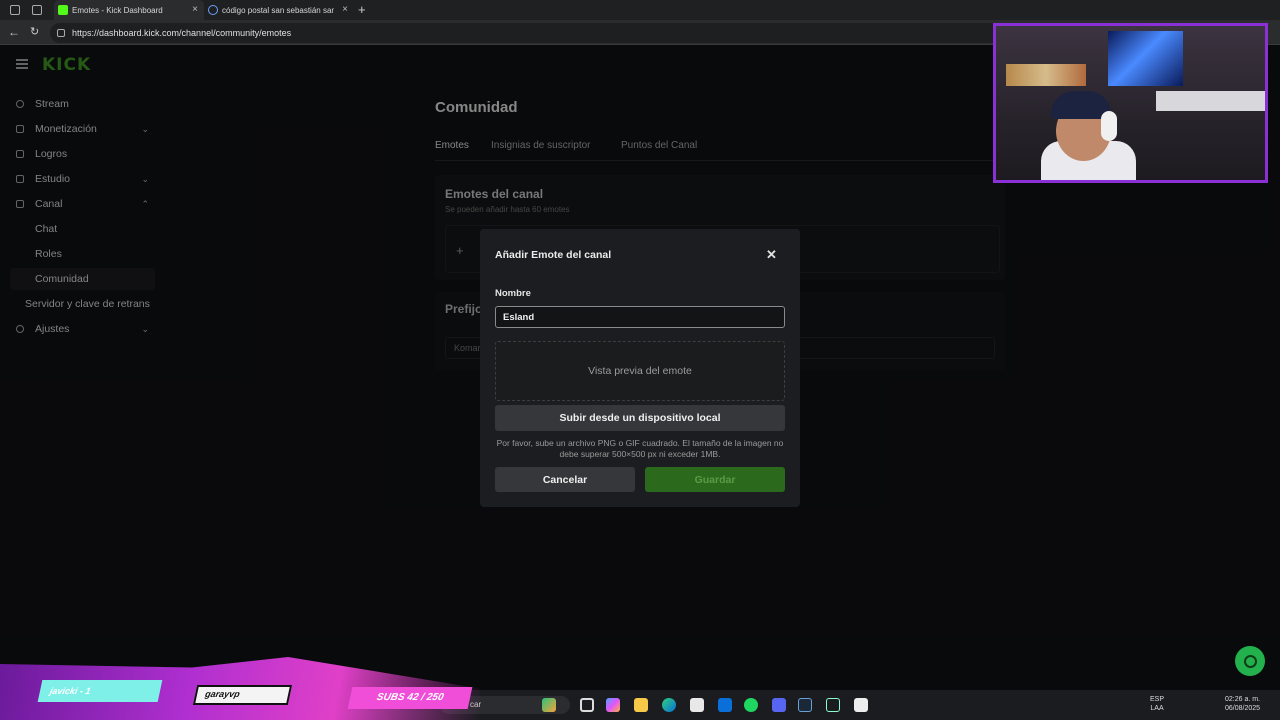 The width and height of the screenshot is (1280, 720). What do you see at coordinates (833, 705) in the screenshot?
I see `terminal-icon` at bounding box center [833, 705].